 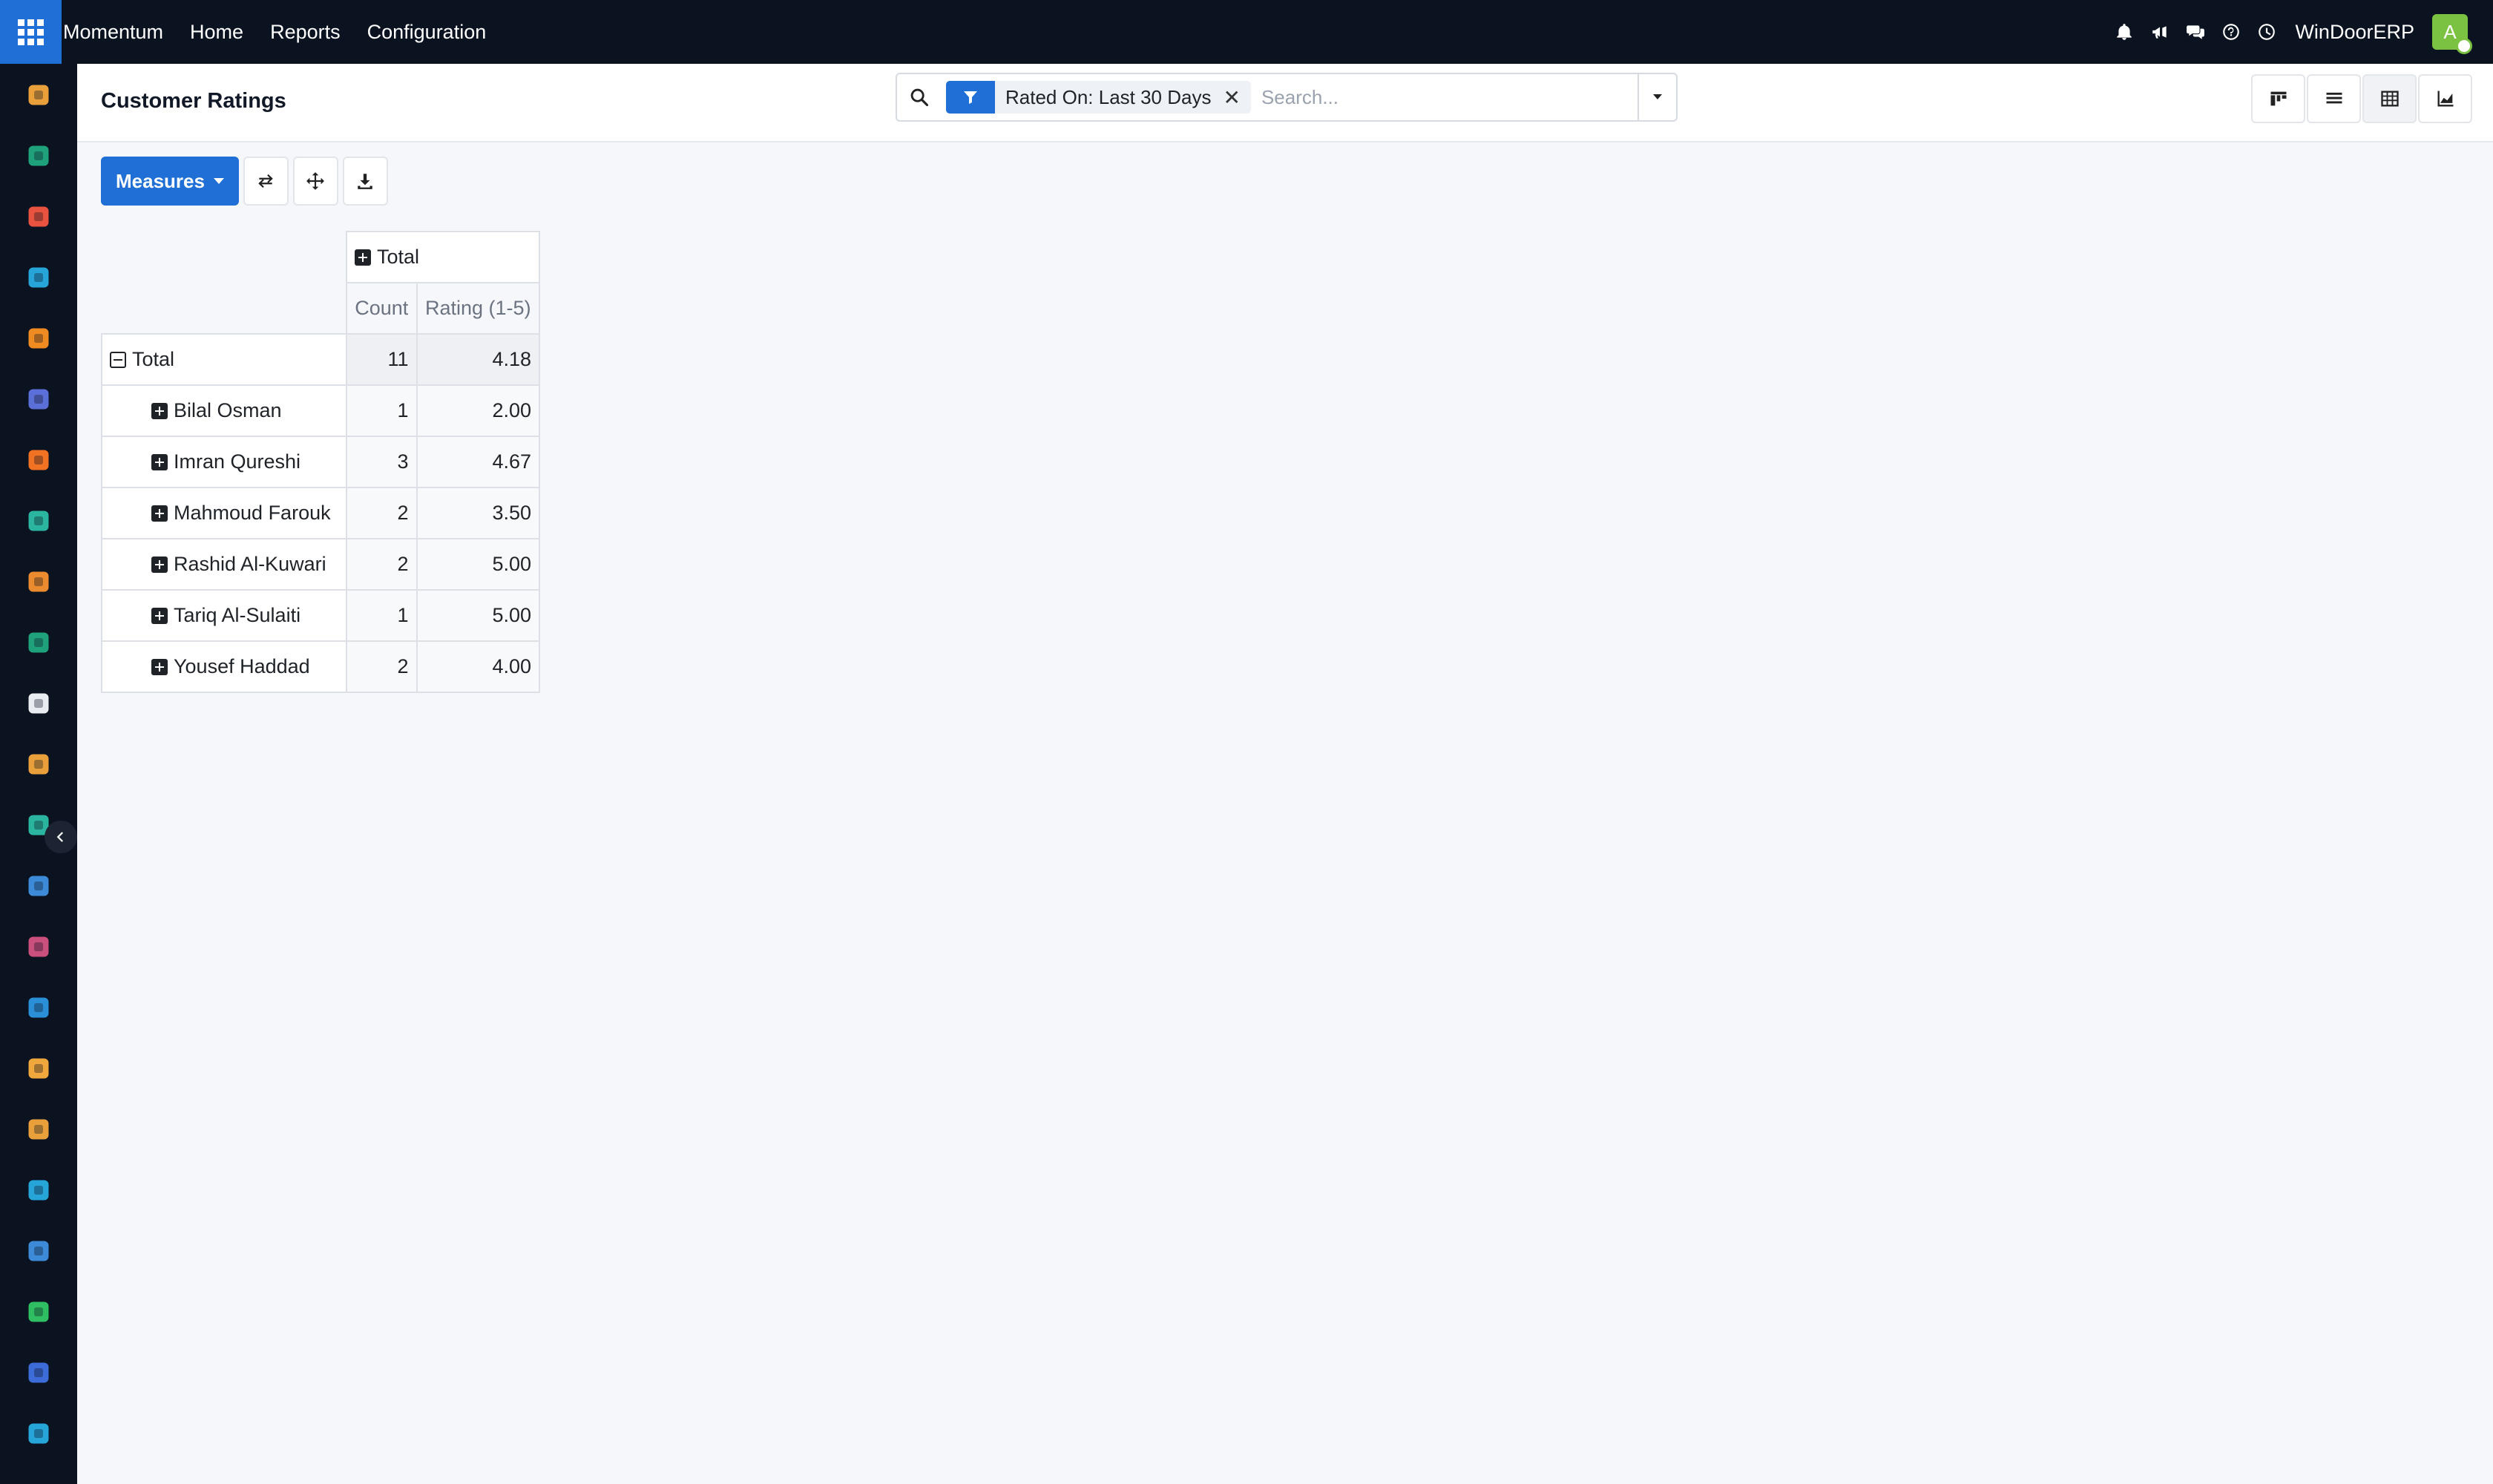 What do you see at coordinates (38, 642) in the screenshot?
I see `employees-app-icon` at bounding box center [38, 642].